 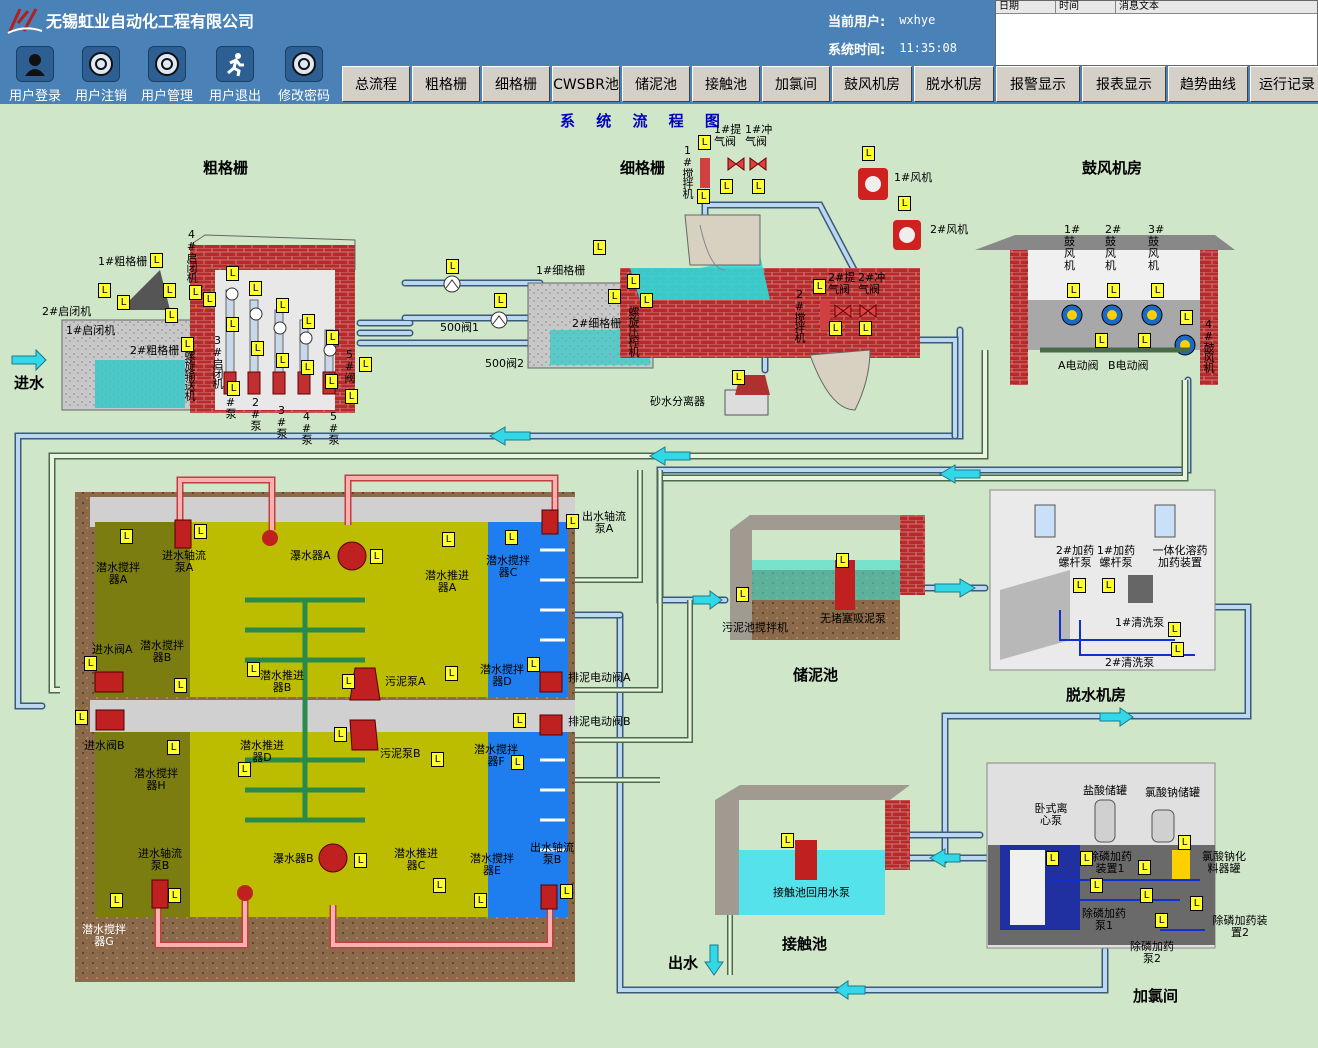 I want to click on sludge-pump-a-label: 污泥泵A, so click(x=405, y=681).